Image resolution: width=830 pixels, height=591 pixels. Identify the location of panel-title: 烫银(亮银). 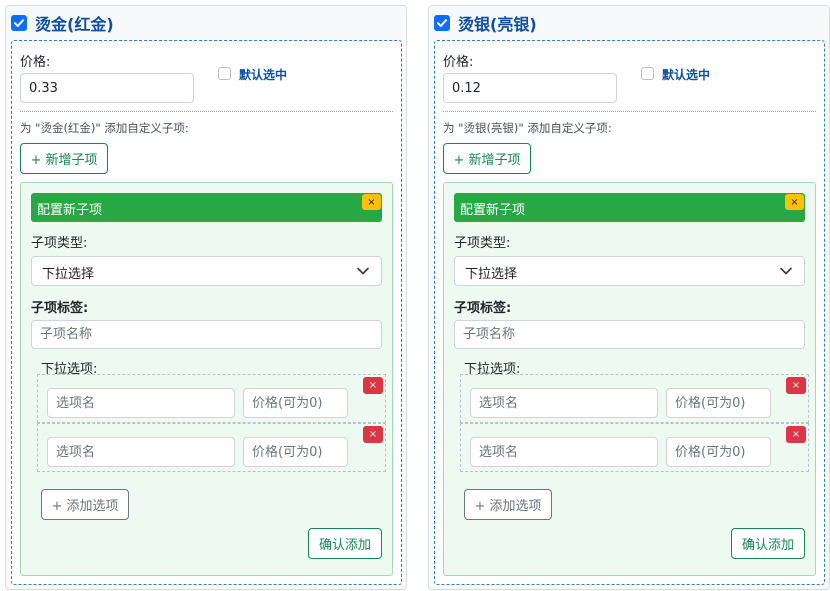
(497, 24).